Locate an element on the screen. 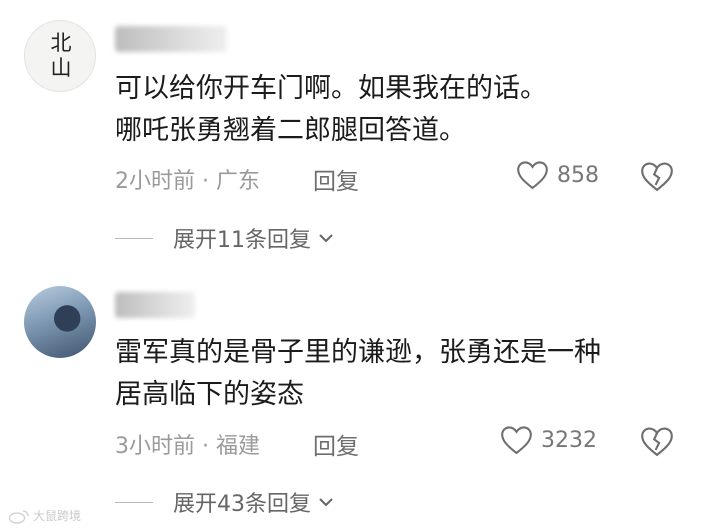 The width and height of the screenshot is (709, 530). like-button: 3232 is located at coordinates (548, 440).